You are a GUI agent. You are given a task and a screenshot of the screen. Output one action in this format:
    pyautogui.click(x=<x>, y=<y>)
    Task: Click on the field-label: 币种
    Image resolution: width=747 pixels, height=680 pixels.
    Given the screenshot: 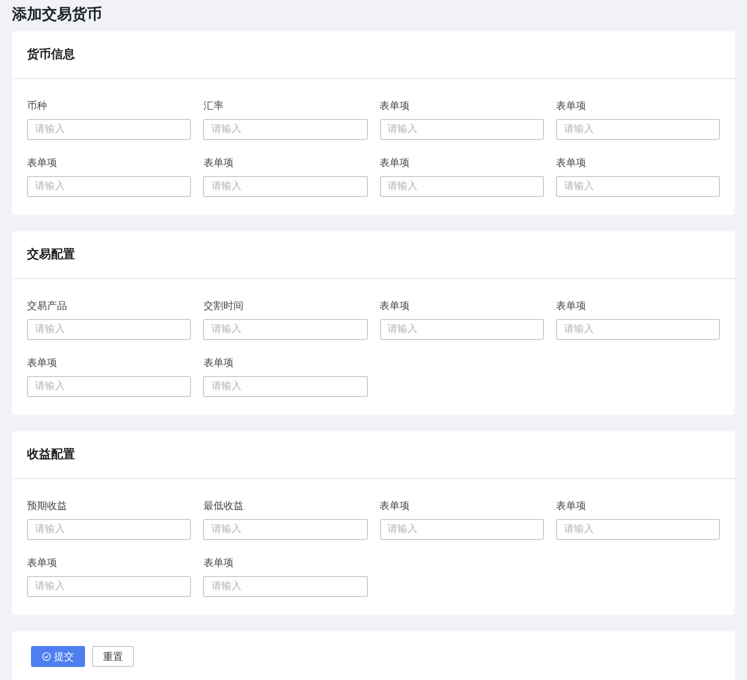 What is the action you would take?
    pyautogui.click(x=37, y=107)
    